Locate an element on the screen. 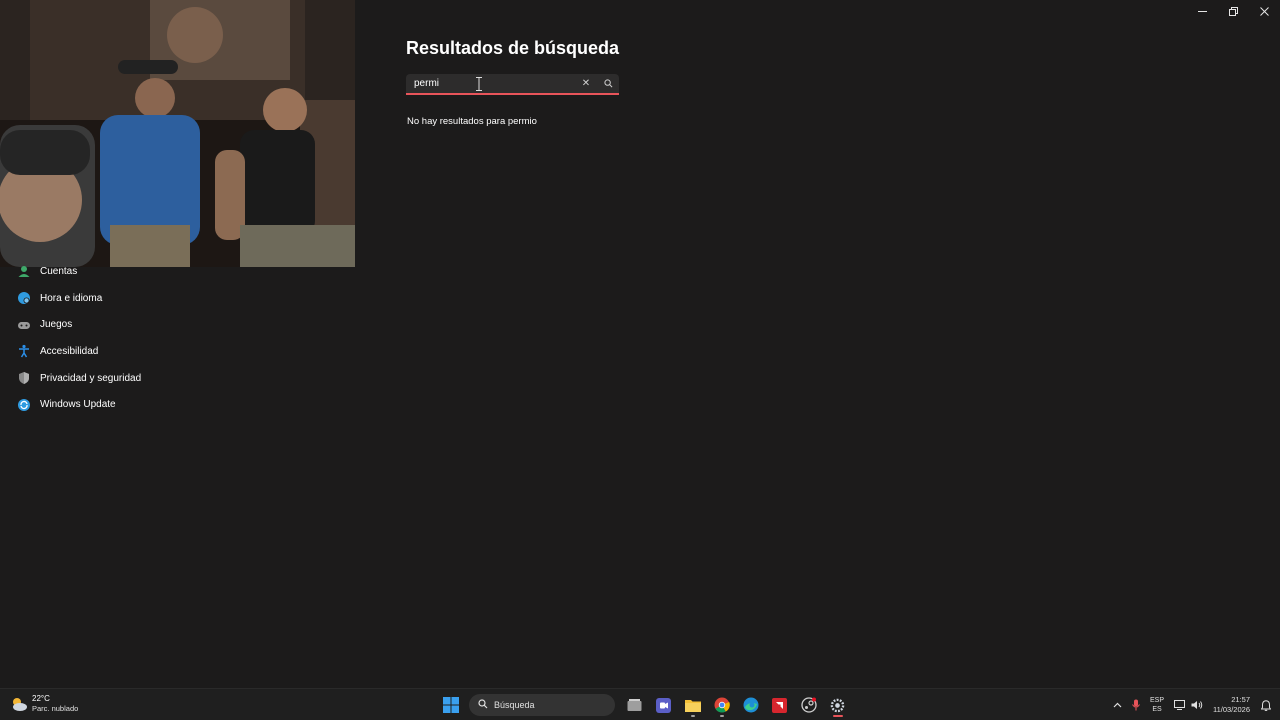 This screenshot has height=720, width=1280. teams-icon is located at coordinates (663, 705).